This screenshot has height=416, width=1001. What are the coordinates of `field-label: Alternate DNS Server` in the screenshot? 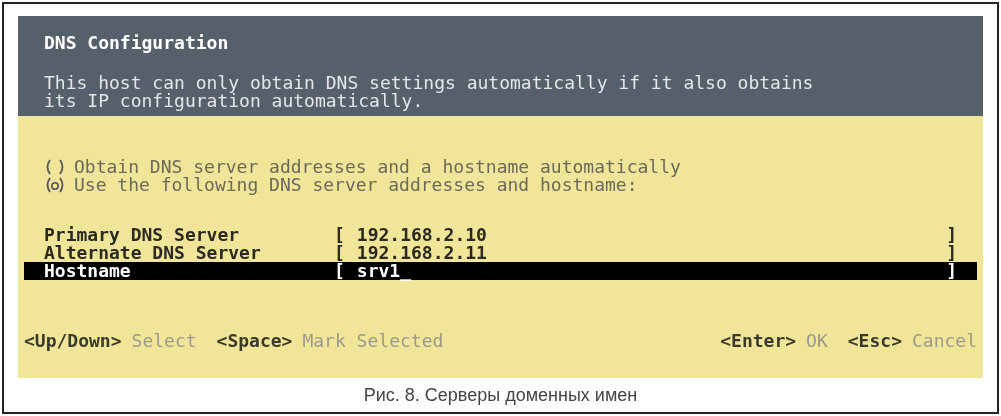 It's located at (153, 253).